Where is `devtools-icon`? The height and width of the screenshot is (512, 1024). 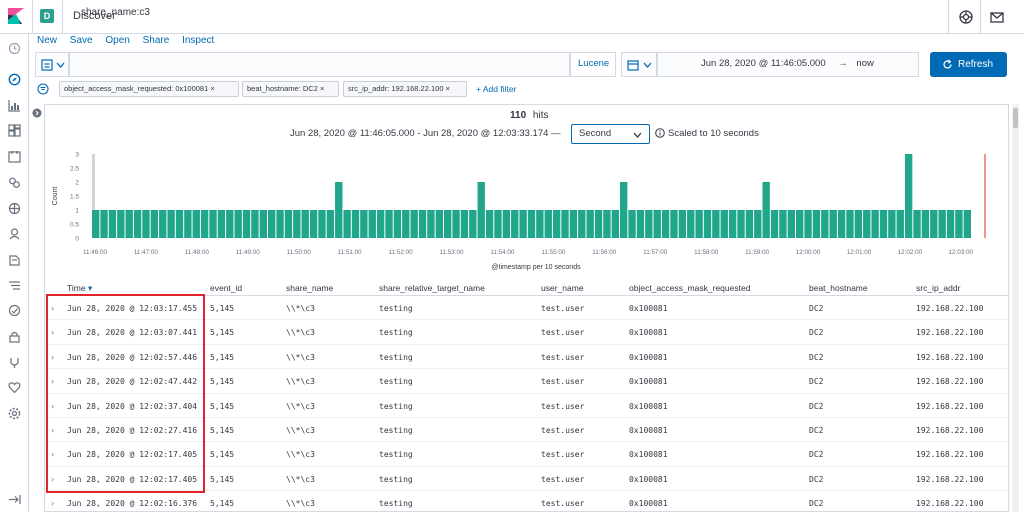 devtools-icon is located at coordinates (14, 362).